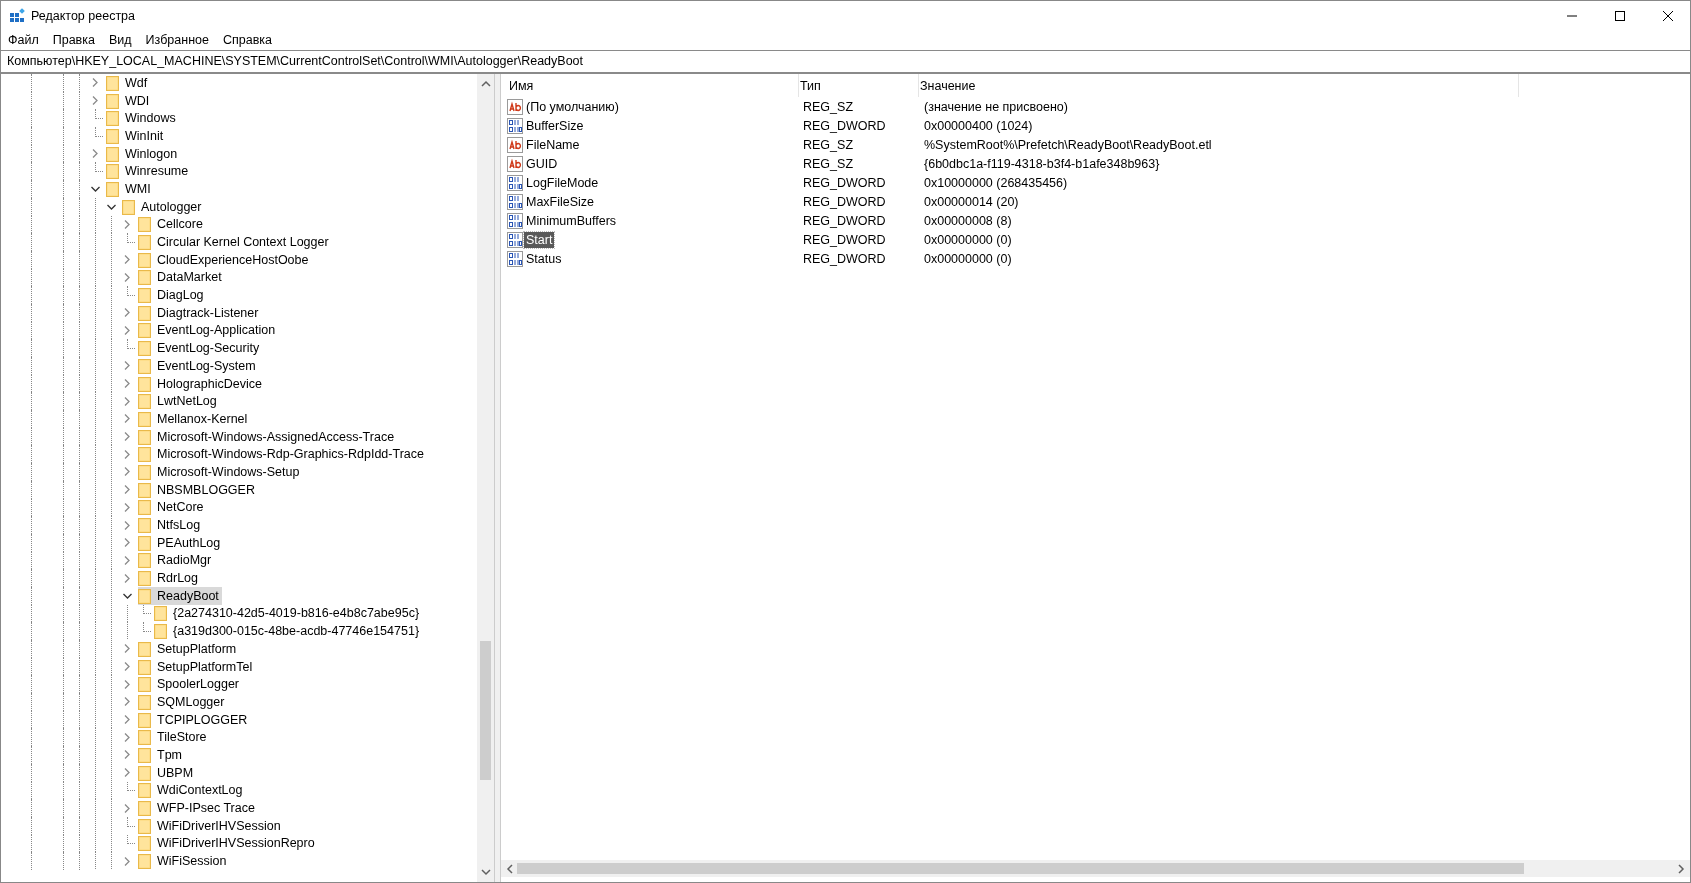 This screenshot has width=1691, height=883. Describe the element at coordinates (555, 125) in the screenshot. I see `value-name: BufferSize` at that location.